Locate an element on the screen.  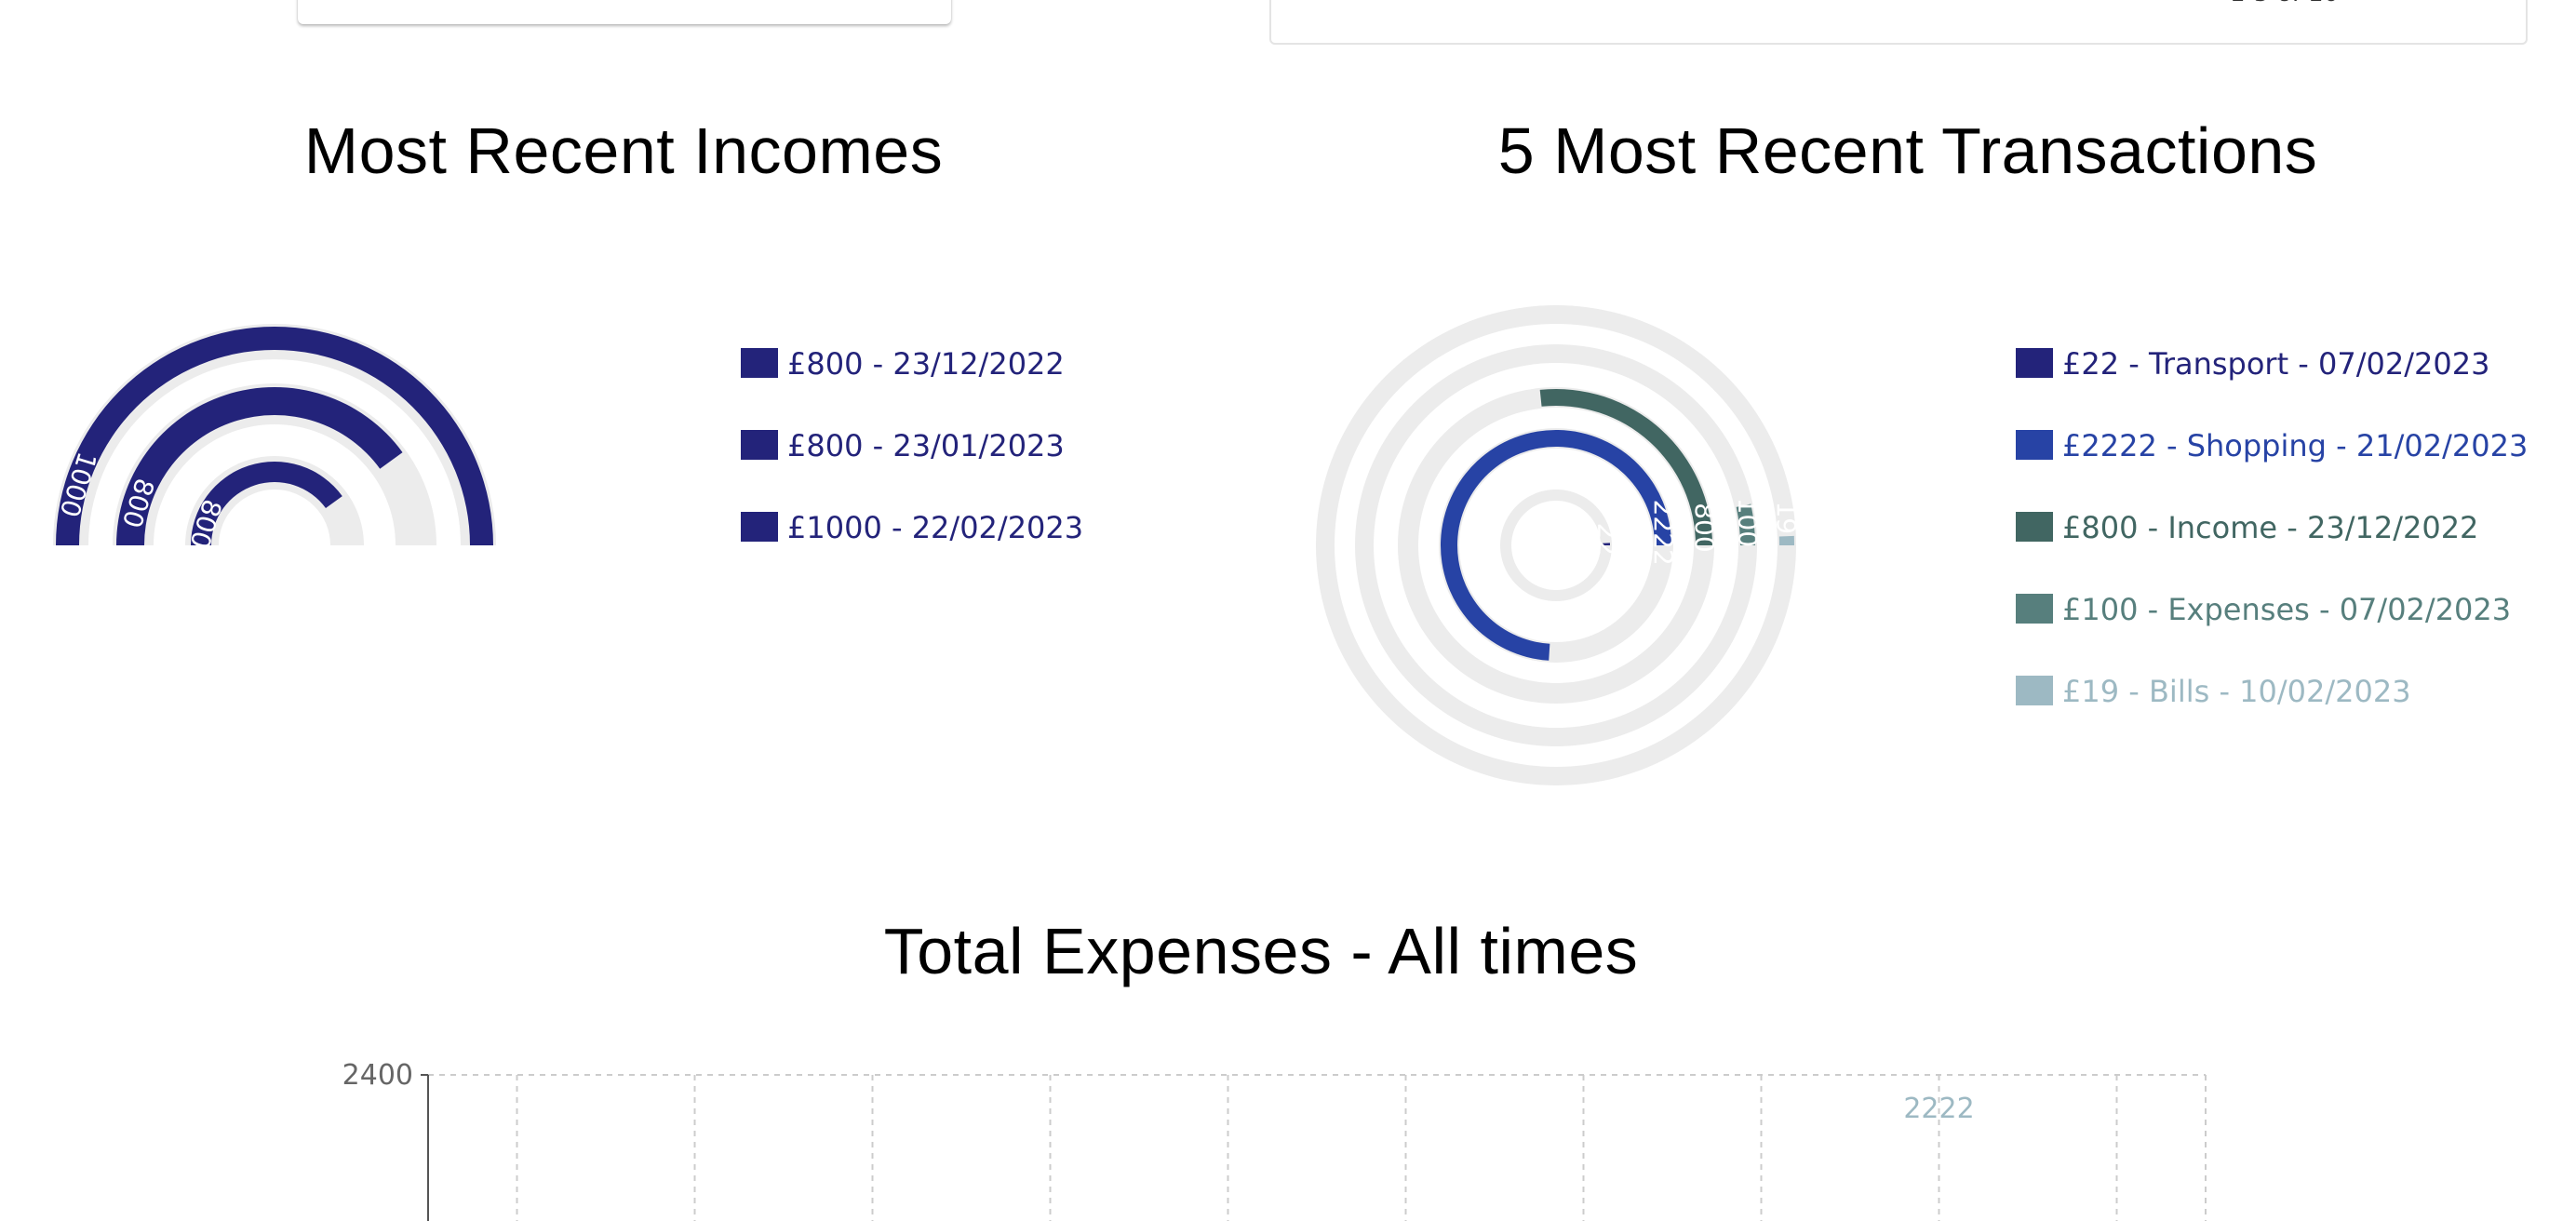
expenses-title: Total Expenses - All times is located at coordinates (1261, 951).